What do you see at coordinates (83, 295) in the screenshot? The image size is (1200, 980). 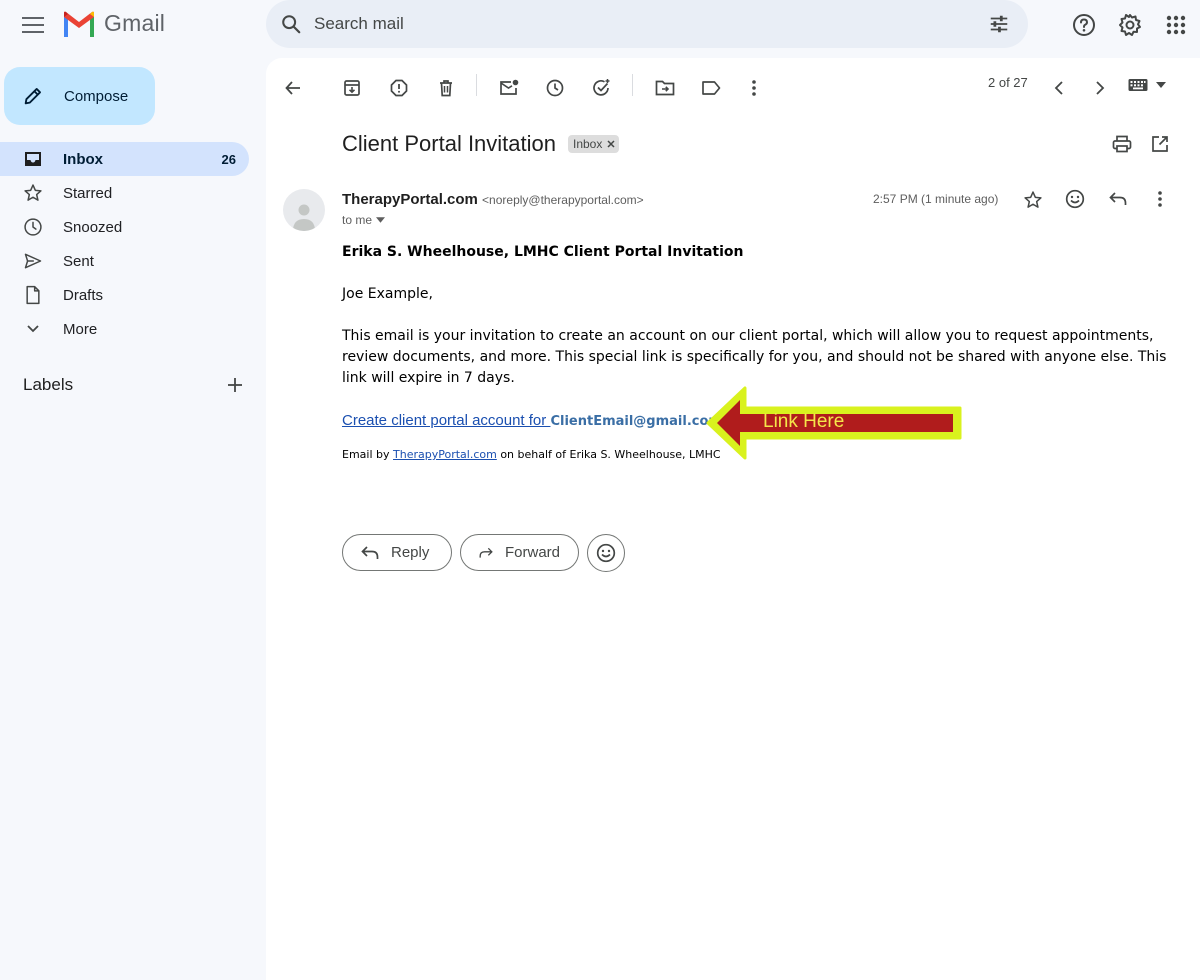 I see `sidebar-item-label: Drafts` at bounding box center [83, 295].